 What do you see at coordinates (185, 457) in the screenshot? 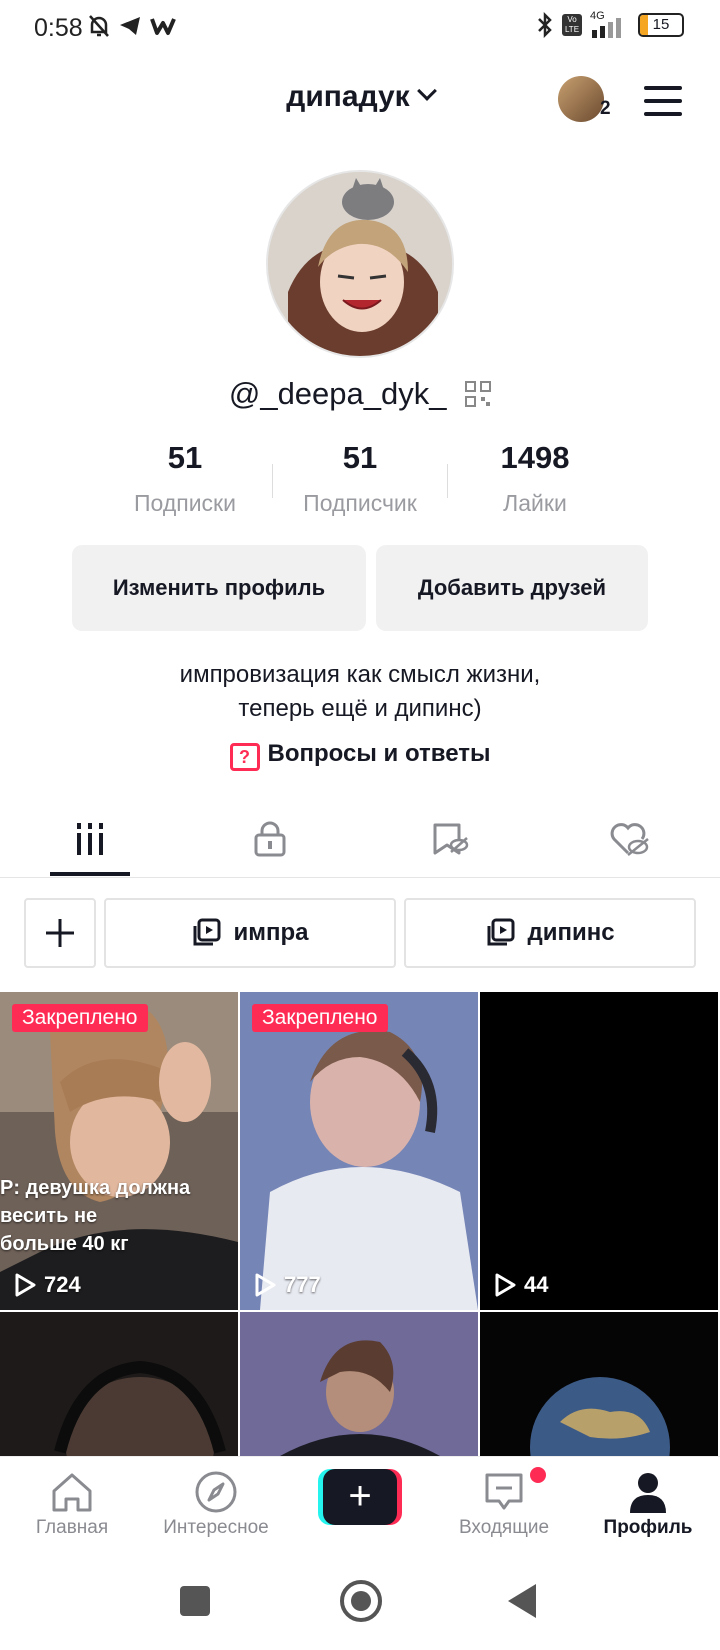
I see `following-count: 51` at bounding box center [185, 457].